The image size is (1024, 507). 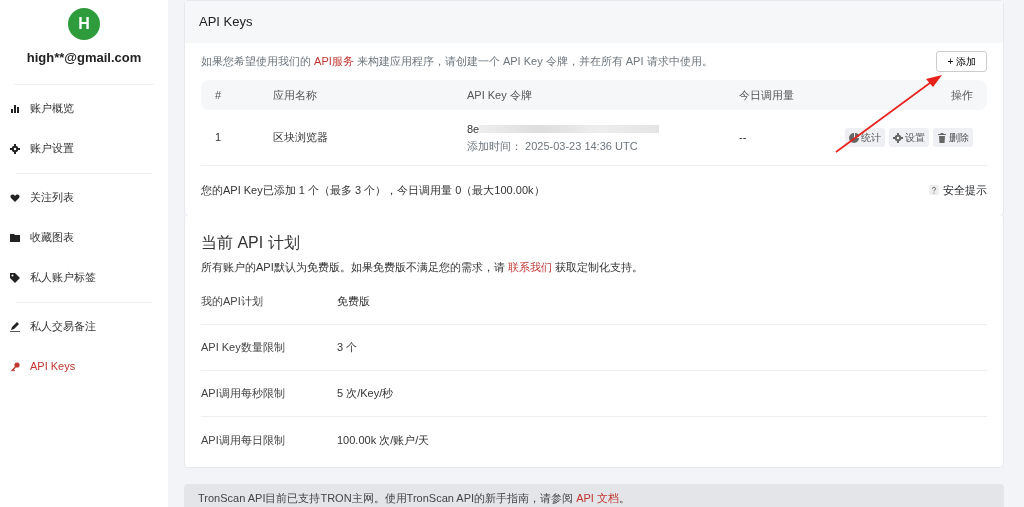 What do you see at coordinates (334, 61) in the screenshot?
I see `link: API服务` at bounding box center [334, 61].